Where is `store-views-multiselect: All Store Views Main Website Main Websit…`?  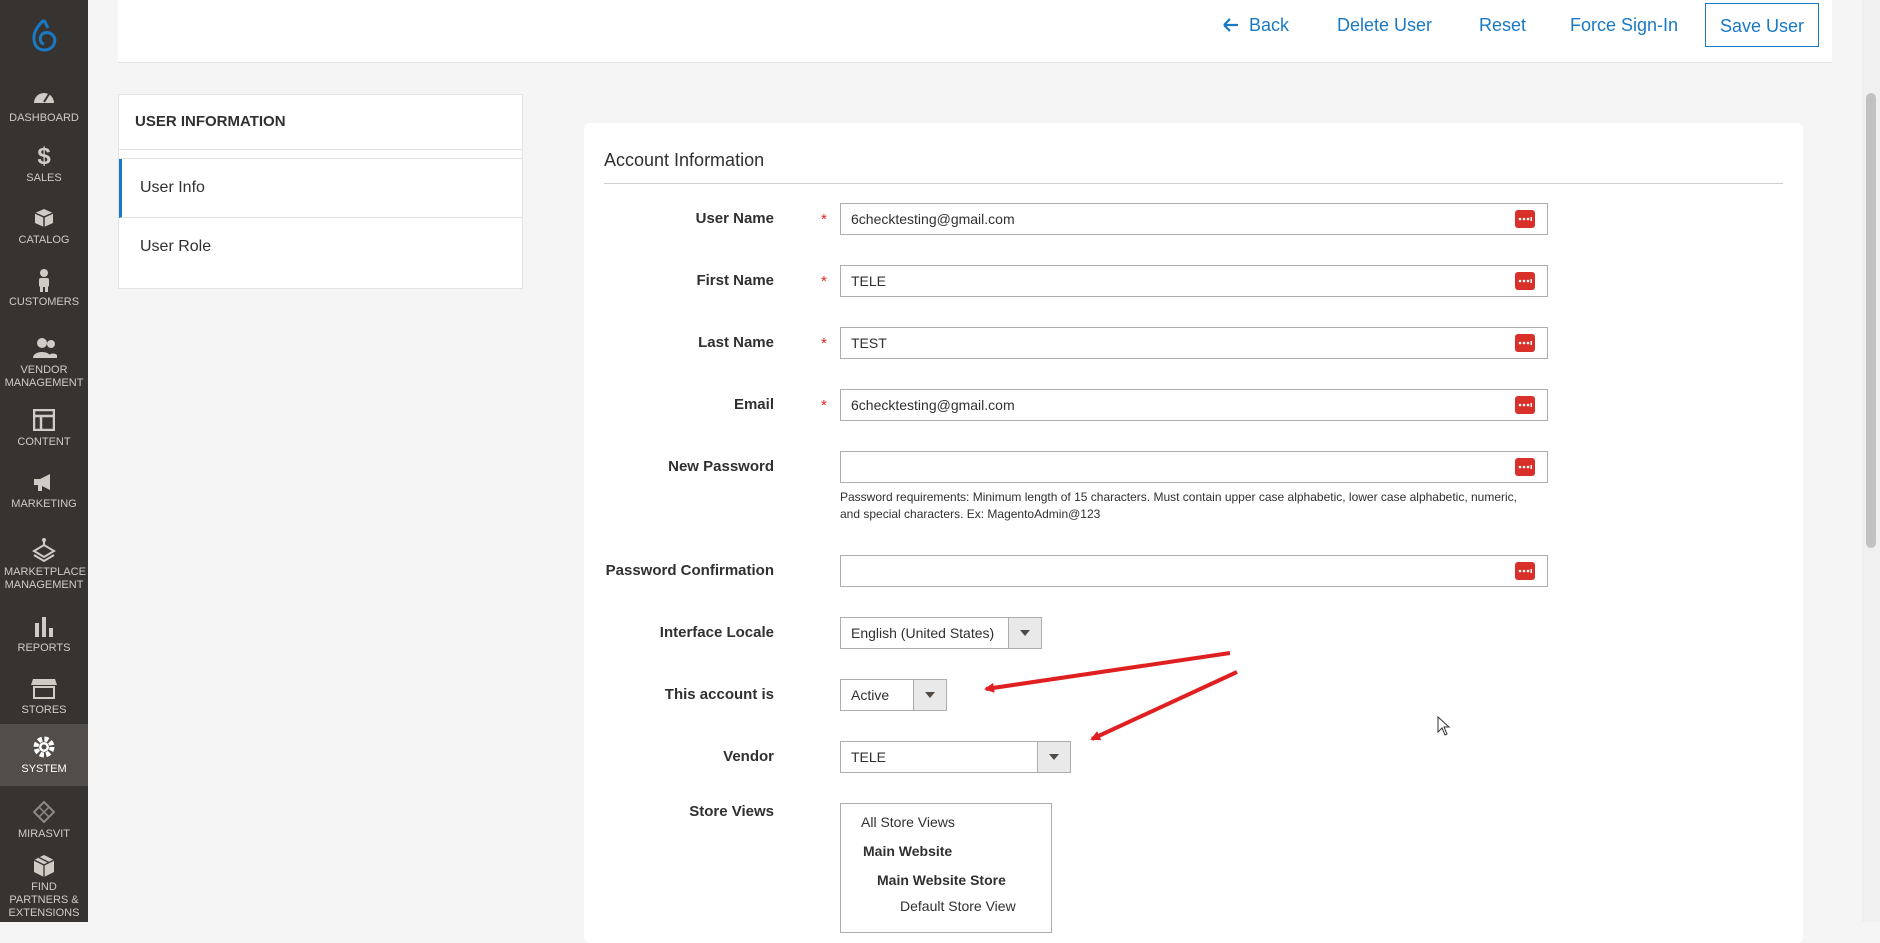
store-views-multiselect: All Store Views Main Website Main Websit… is located at coordinates (946, 868).